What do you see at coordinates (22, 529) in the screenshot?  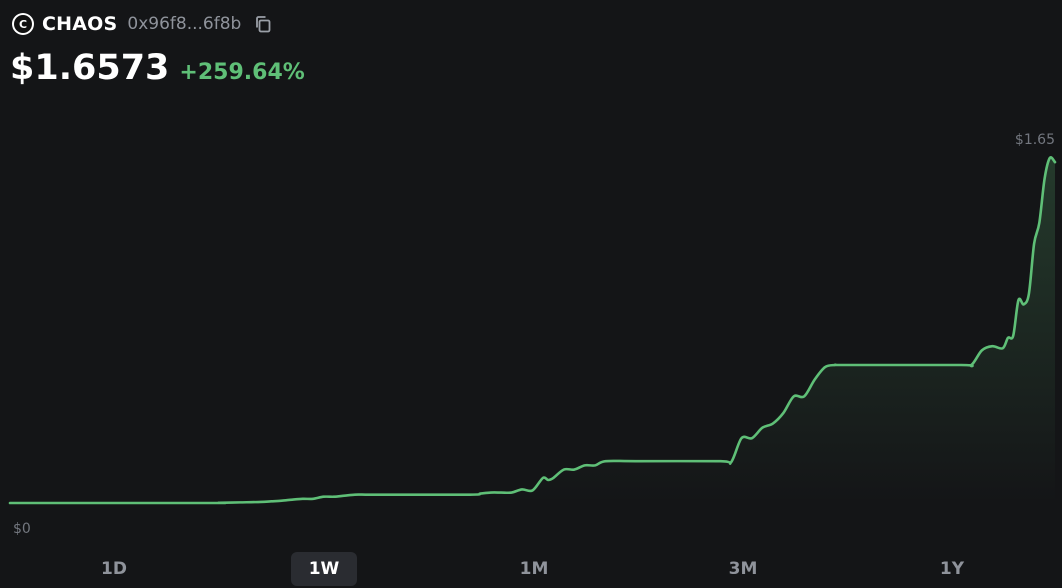 I see `y-axis-min-label: $0` at bounding box center [22, 529].